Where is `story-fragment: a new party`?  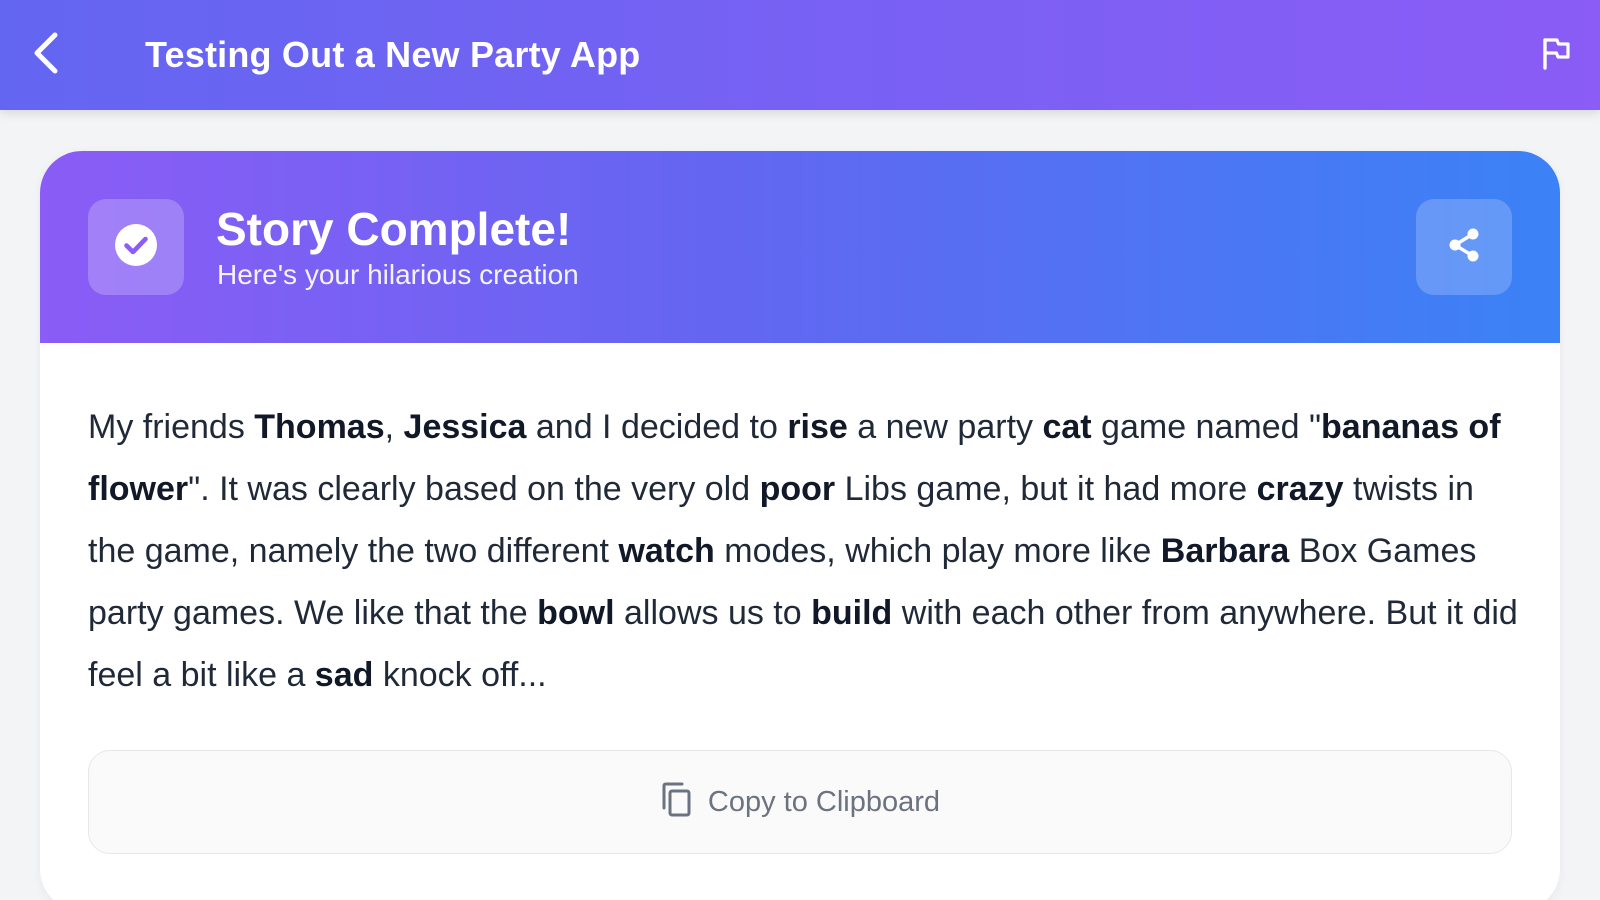 story-fragment: a new party is located at coordinates (945, 427).